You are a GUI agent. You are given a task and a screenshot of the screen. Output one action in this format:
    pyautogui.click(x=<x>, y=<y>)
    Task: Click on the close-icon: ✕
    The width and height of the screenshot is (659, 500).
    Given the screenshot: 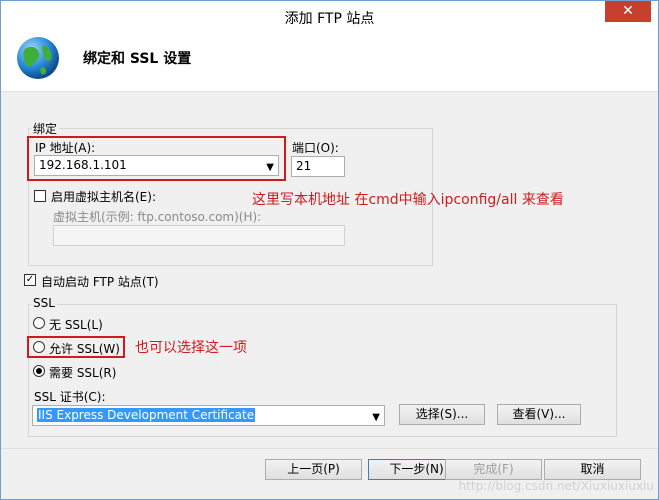 What is the action you would take?
    pyautogui.click(x=628, y=11)
    